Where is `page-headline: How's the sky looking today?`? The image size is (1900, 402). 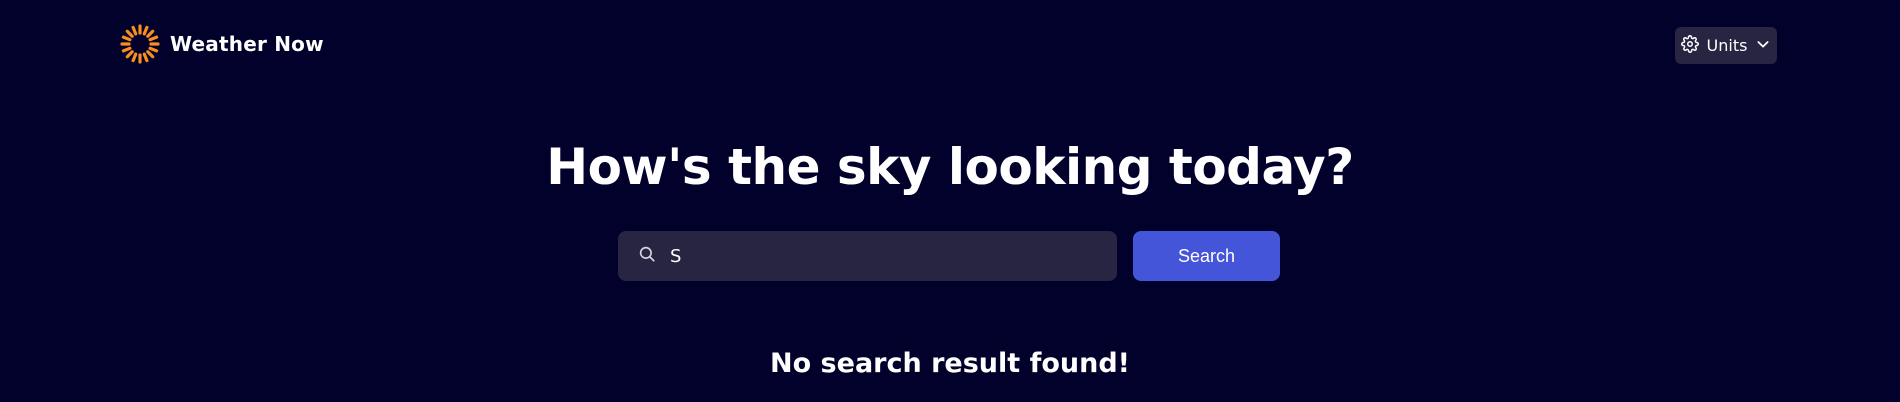
page-headline: How's the sky looking today? is located at coordinates (950, 167).